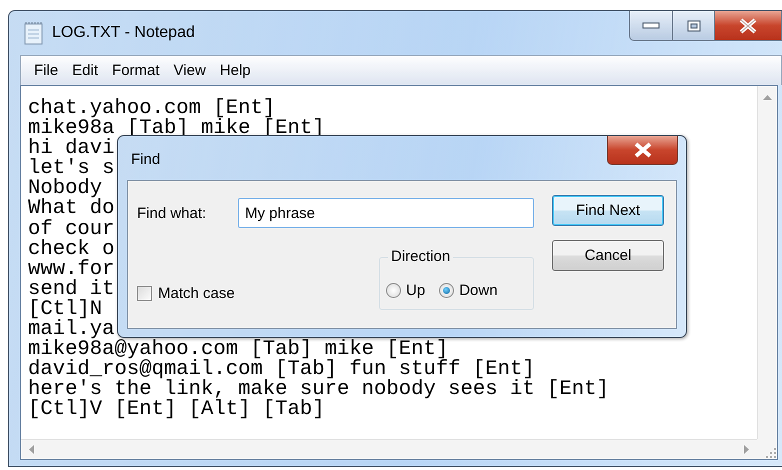 The height and width of the screenshot is (470, 782). I want to click on menu-item: Format, so click(136, 70).